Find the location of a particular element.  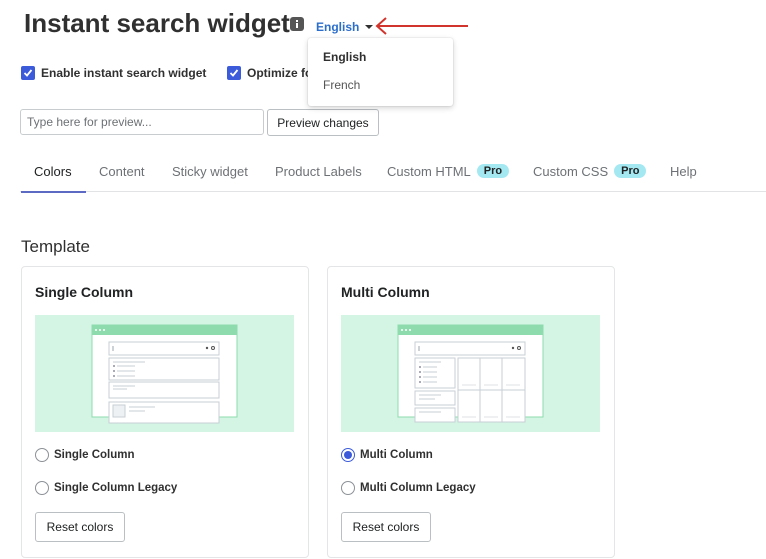

single-column-legacy-radio-option: Single Column Legacy is located at coordinates (106, 488).